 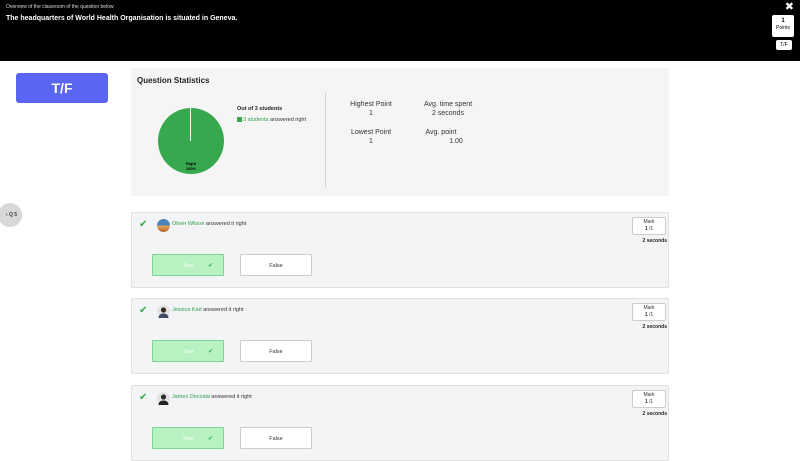 What do you see at coordinates (256, 120) in the screenshot?
I see `legend-count: 3 students` at bounding box center [256, 120].